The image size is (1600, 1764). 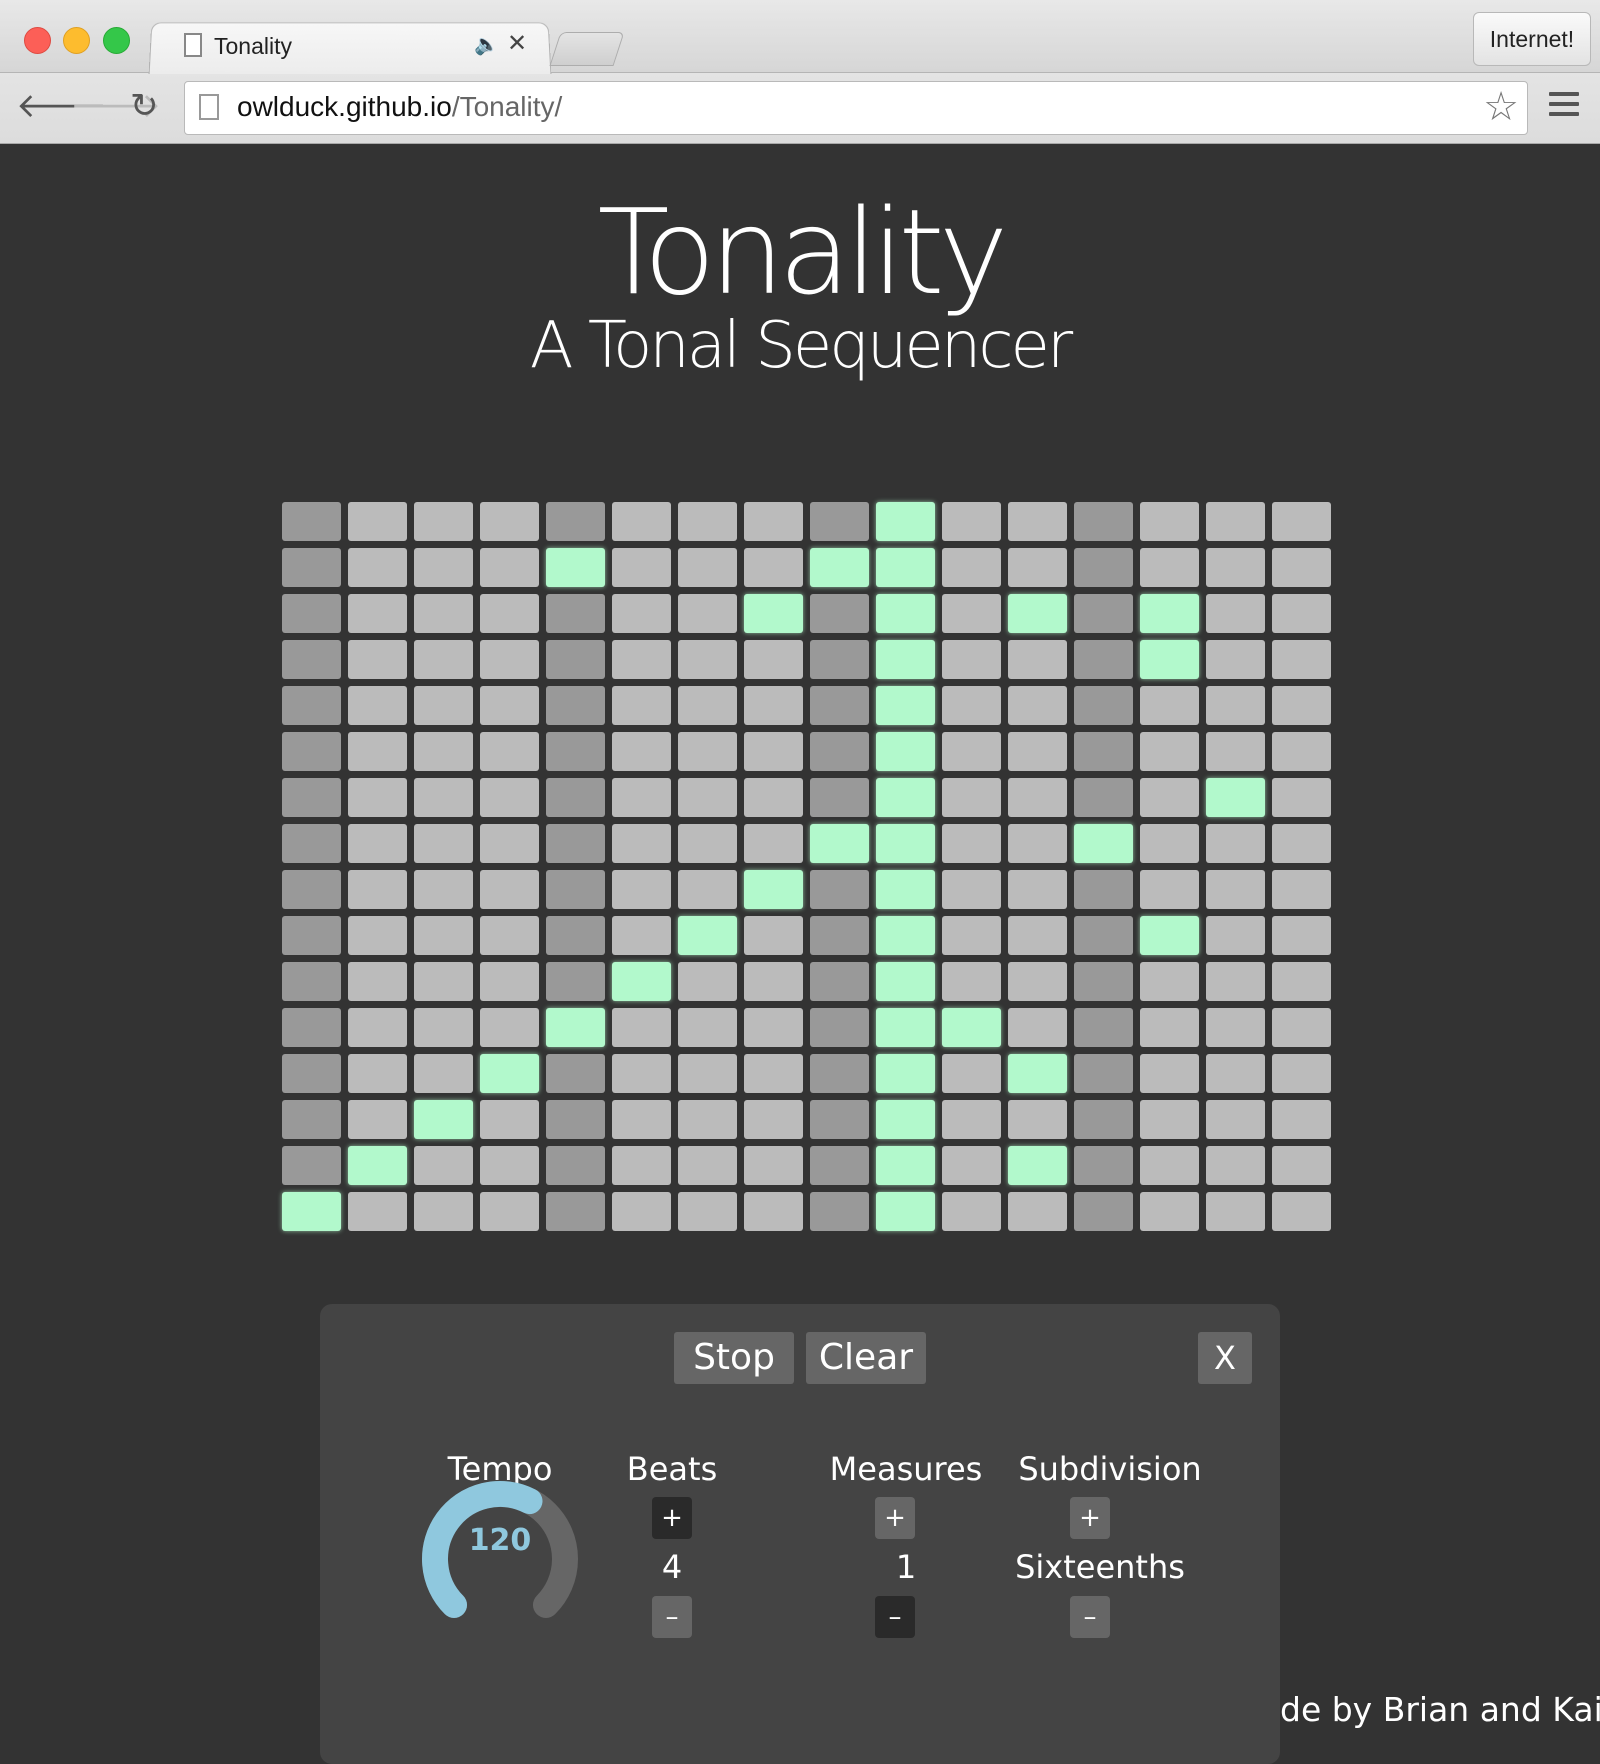 I want to click on beats-decrement-button: –, so click(x=672, y=1617).